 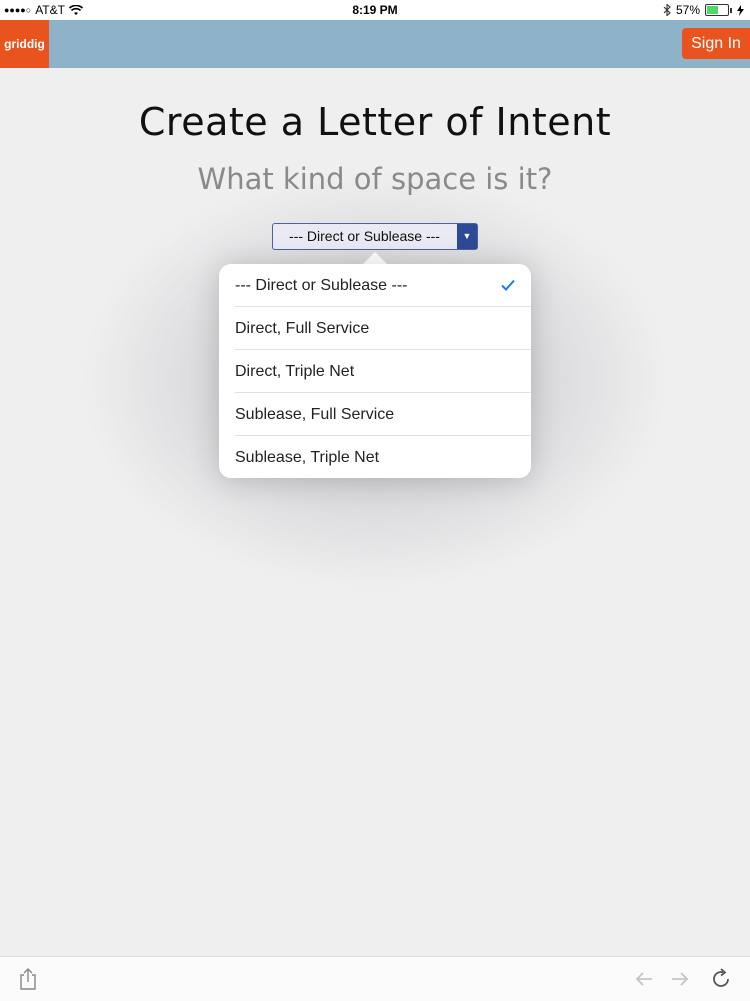 I want to click on share-icon, so click(x=28, y=979).